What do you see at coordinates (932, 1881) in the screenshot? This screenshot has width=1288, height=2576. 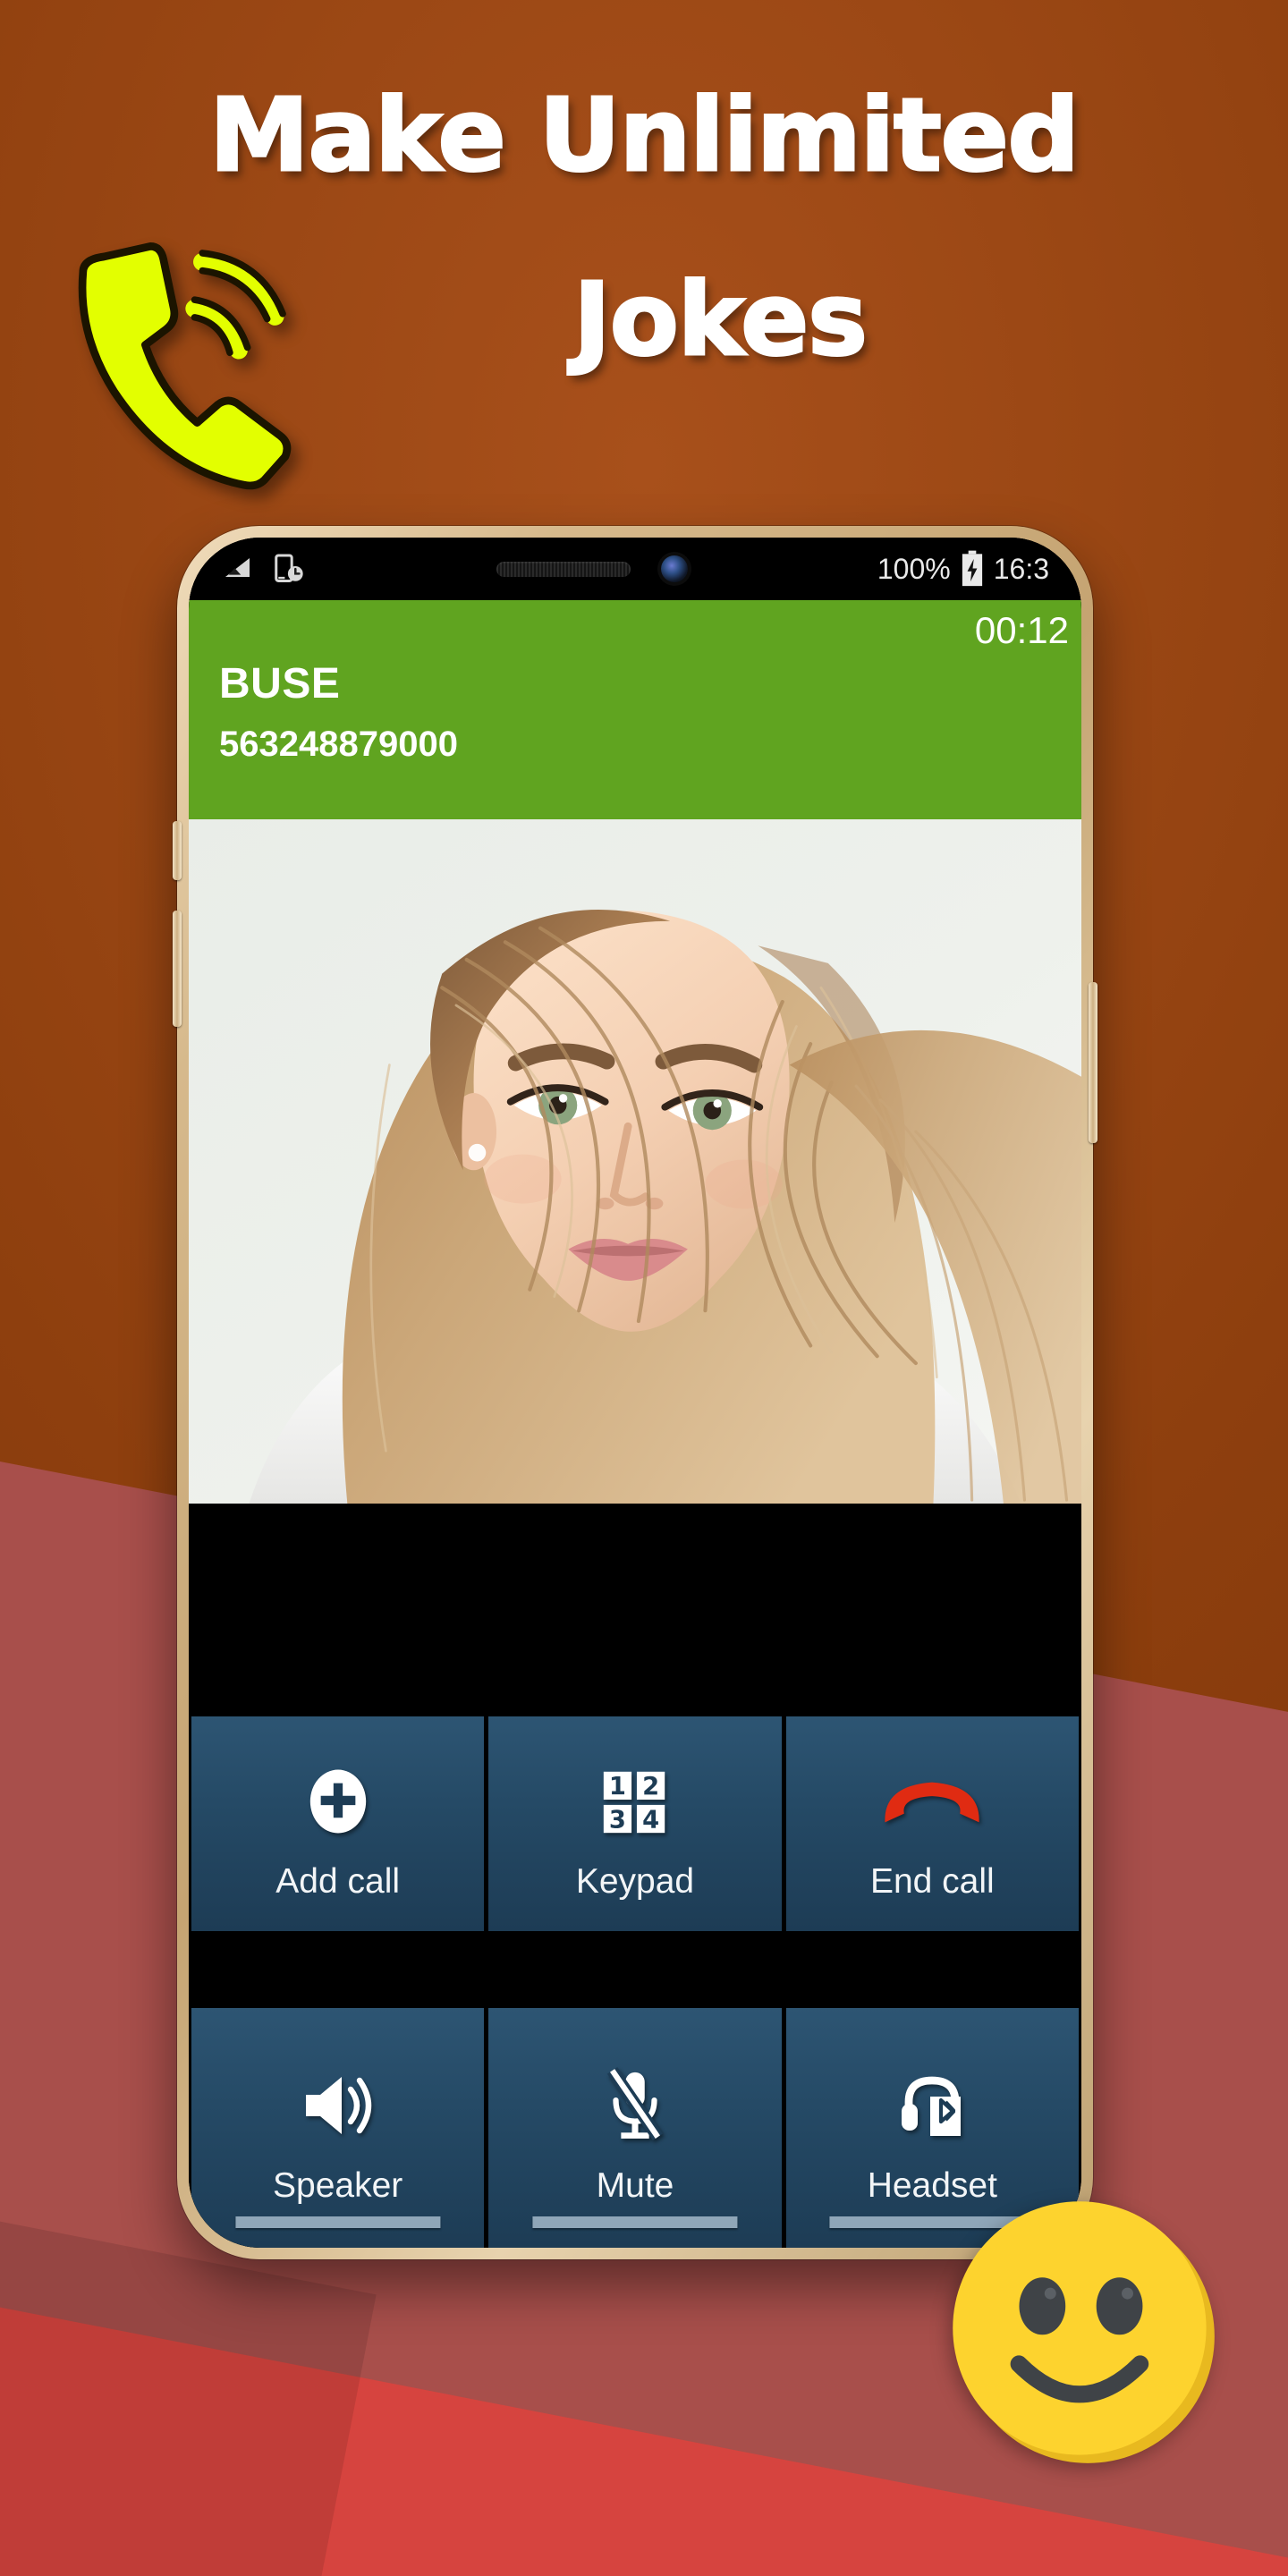 I see `end-call-label: End call` at bounding box center [932, 1881].